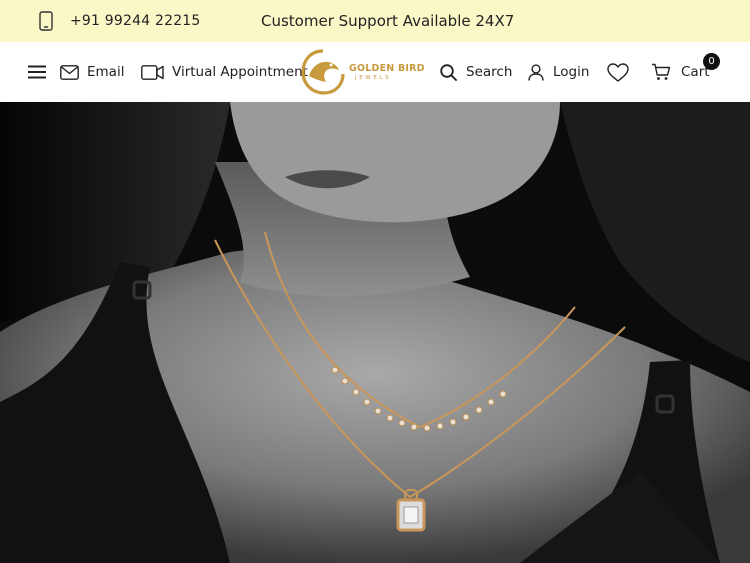 The height and width of the screenshot is (563, 750). Describe the element at coordinates (661, 71) in the screenshot. I see `cart-icon` at that location.